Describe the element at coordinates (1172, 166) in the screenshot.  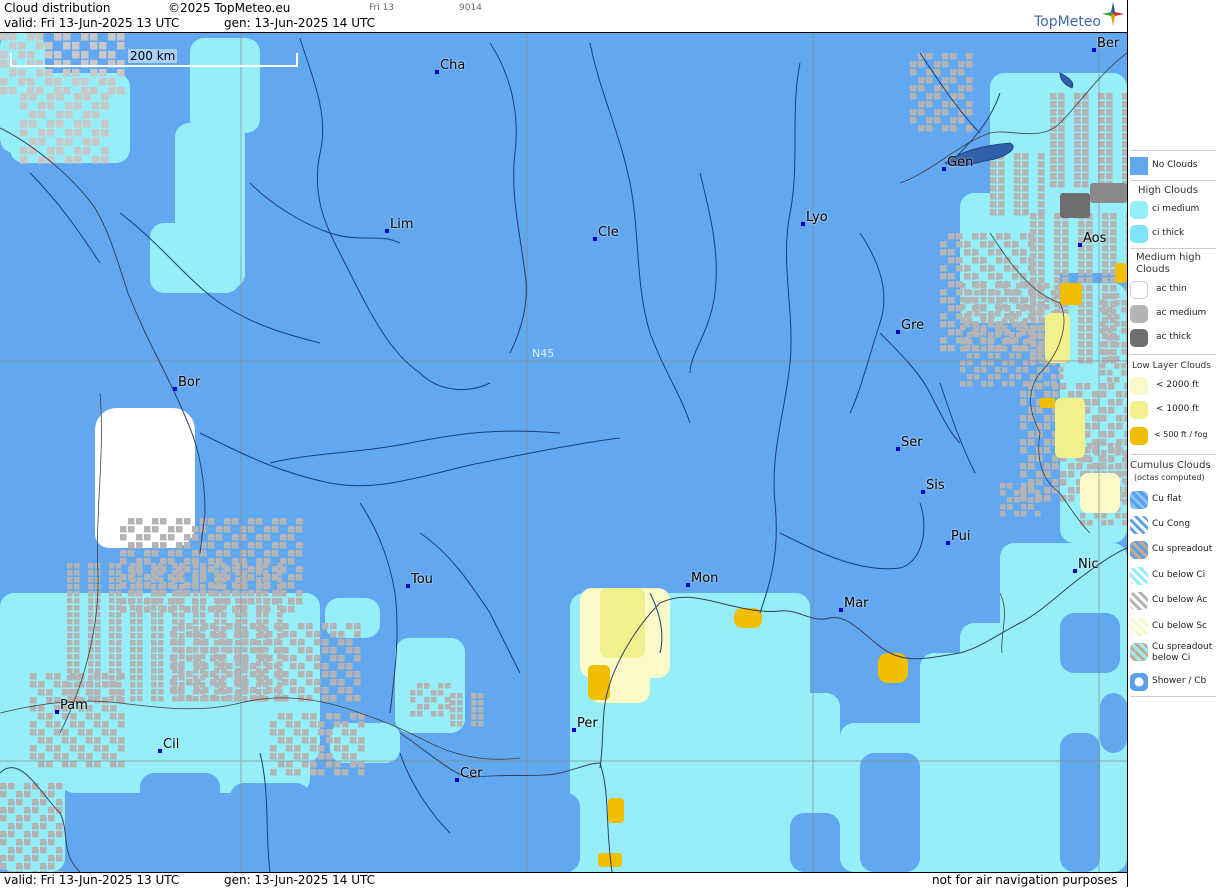
I see `legend-no-clouds: No Clouds` at that location.